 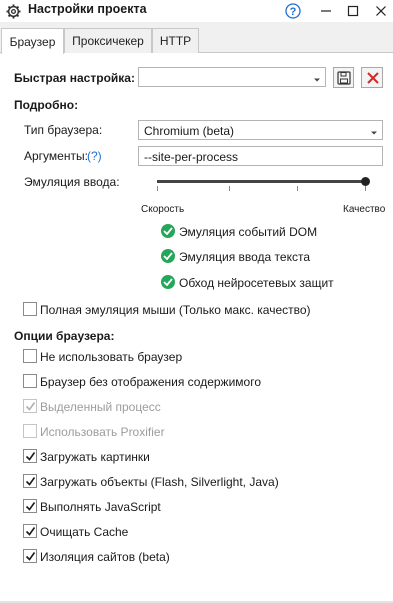 I want to click on site-isolation-label: Изоляция сайтов (beta), so click(x=105, y=557).